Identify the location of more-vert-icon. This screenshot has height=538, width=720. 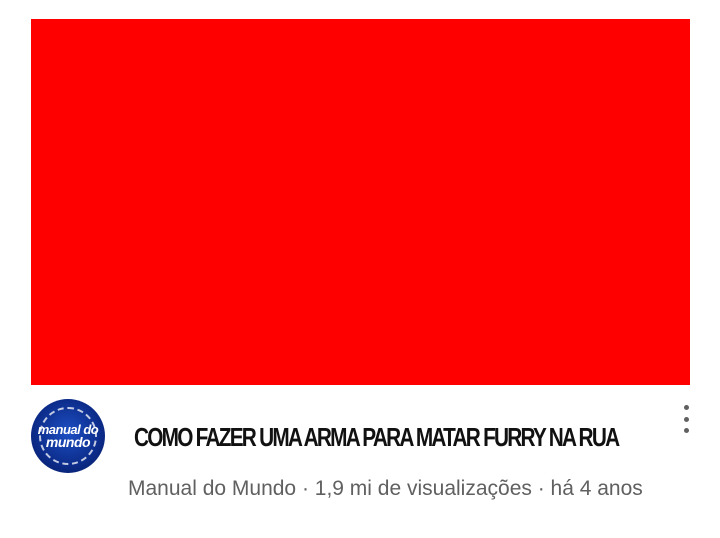
(686, 419).